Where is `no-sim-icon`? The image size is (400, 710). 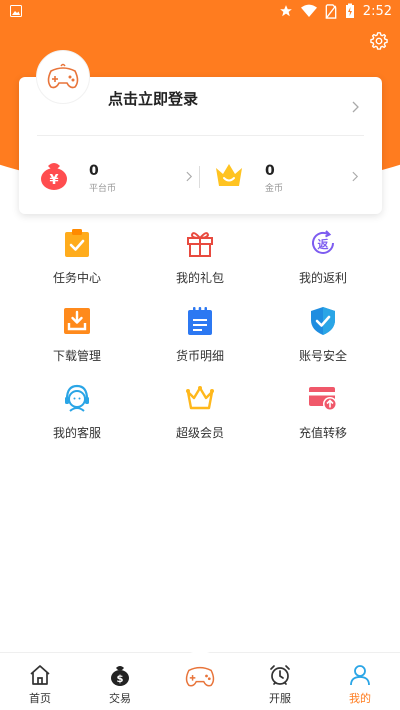 no-sim-icon is located at coordinates (331, 11).